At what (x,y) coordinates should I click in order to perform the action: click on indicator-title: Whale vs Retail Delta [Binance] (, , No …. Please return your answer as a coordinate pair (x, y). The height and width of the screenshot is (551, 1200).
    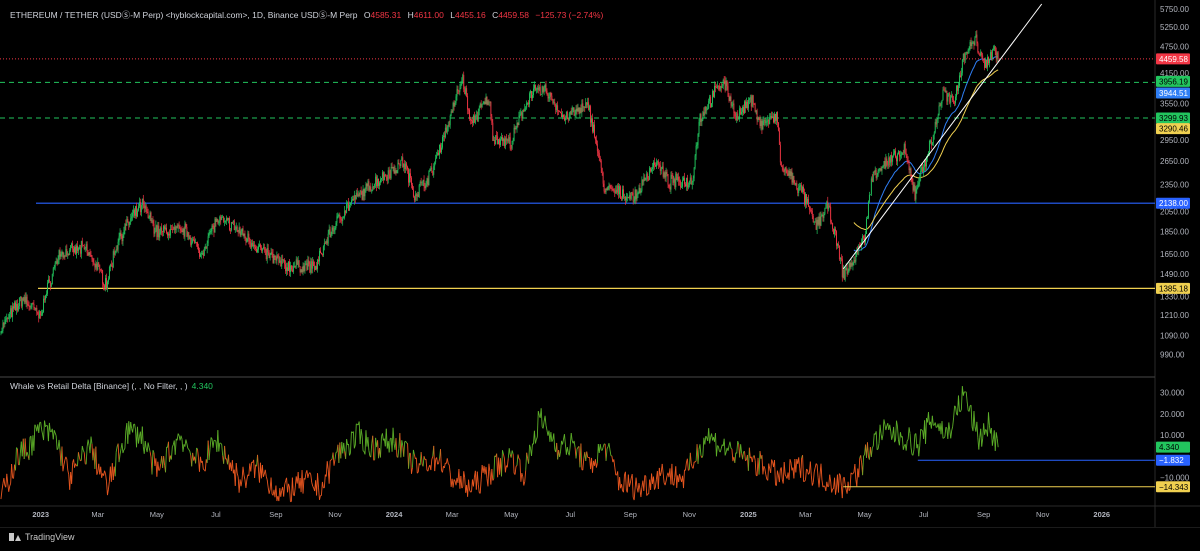
    Looking at the image, I should click on (99, 386).